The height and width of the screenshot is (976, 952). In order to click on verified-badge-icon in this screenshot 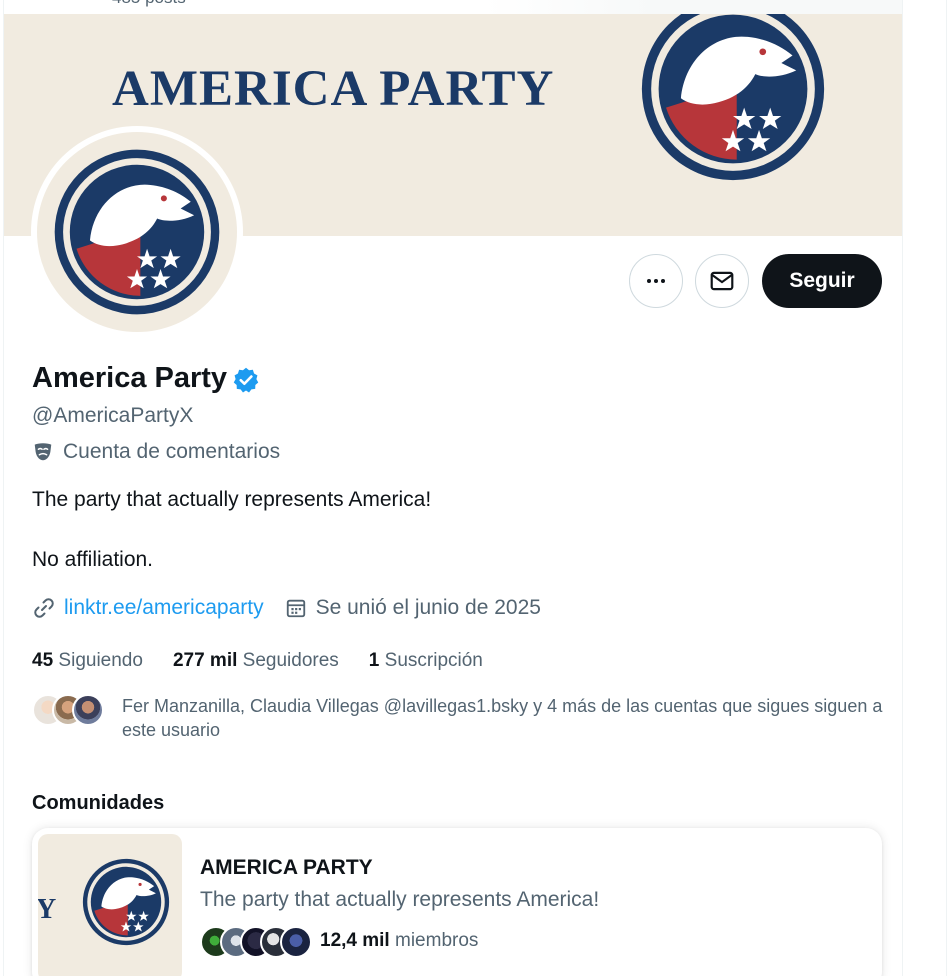, I will do `click(246, 380)`.